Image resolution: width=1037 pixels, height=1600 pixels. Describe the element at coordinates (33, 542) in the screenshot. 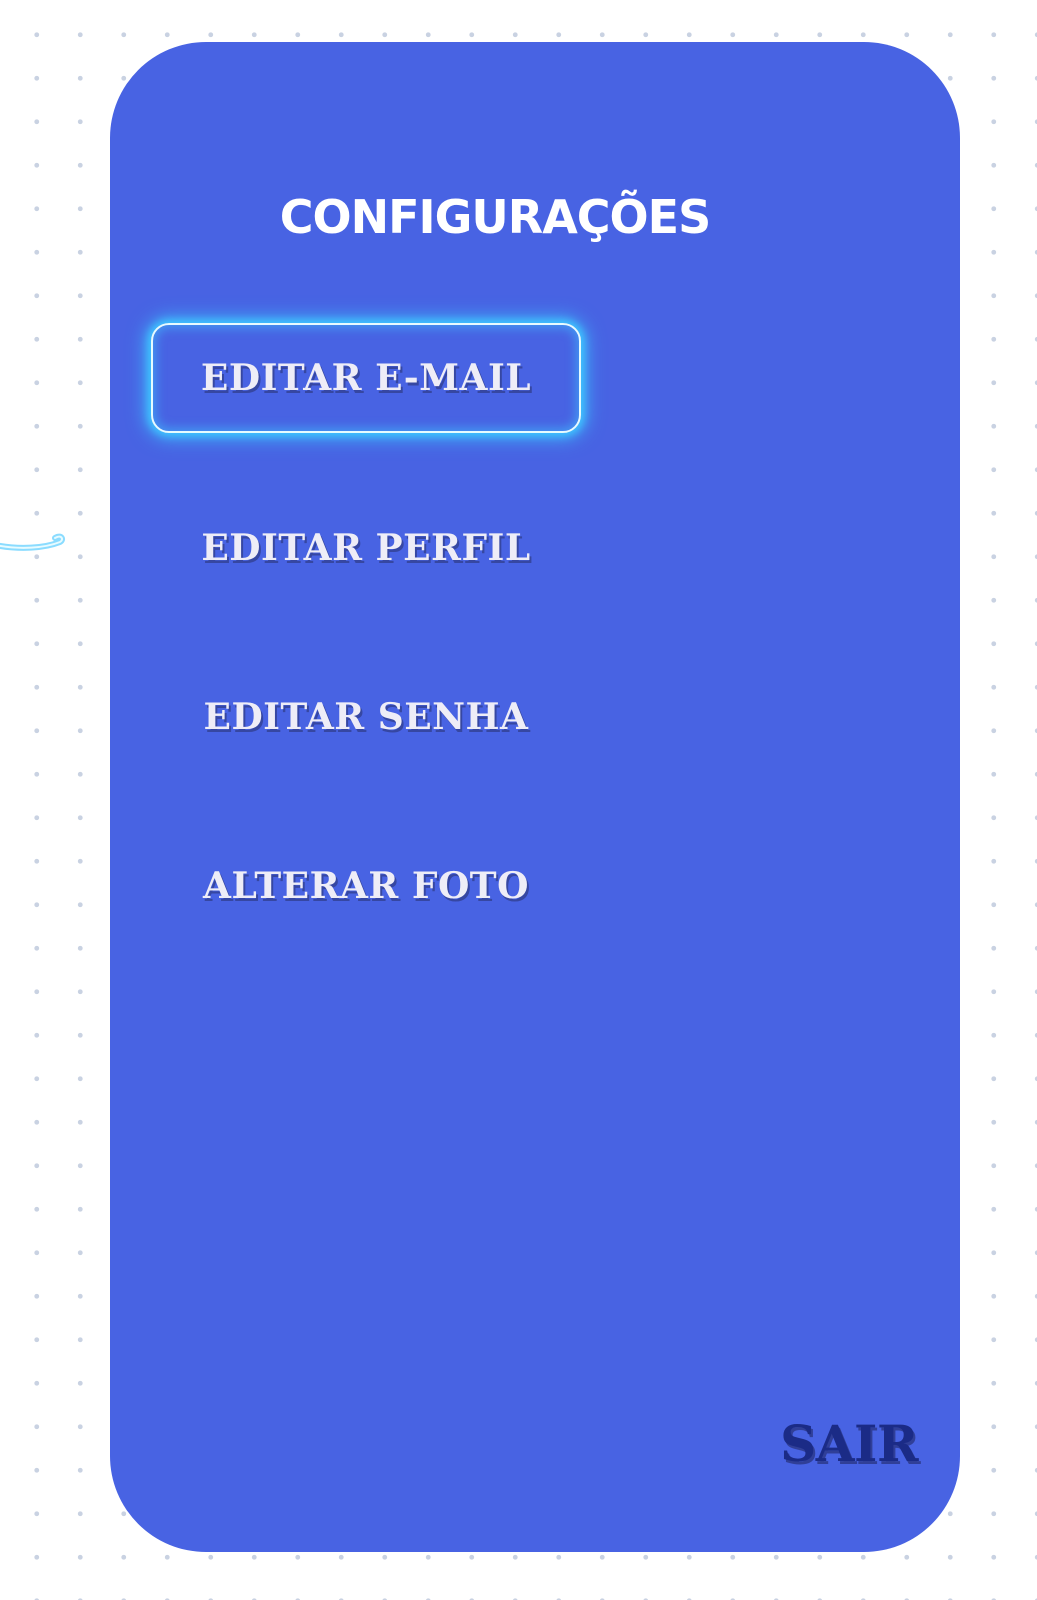

I see `neon-squiggle-decoration` at that location.